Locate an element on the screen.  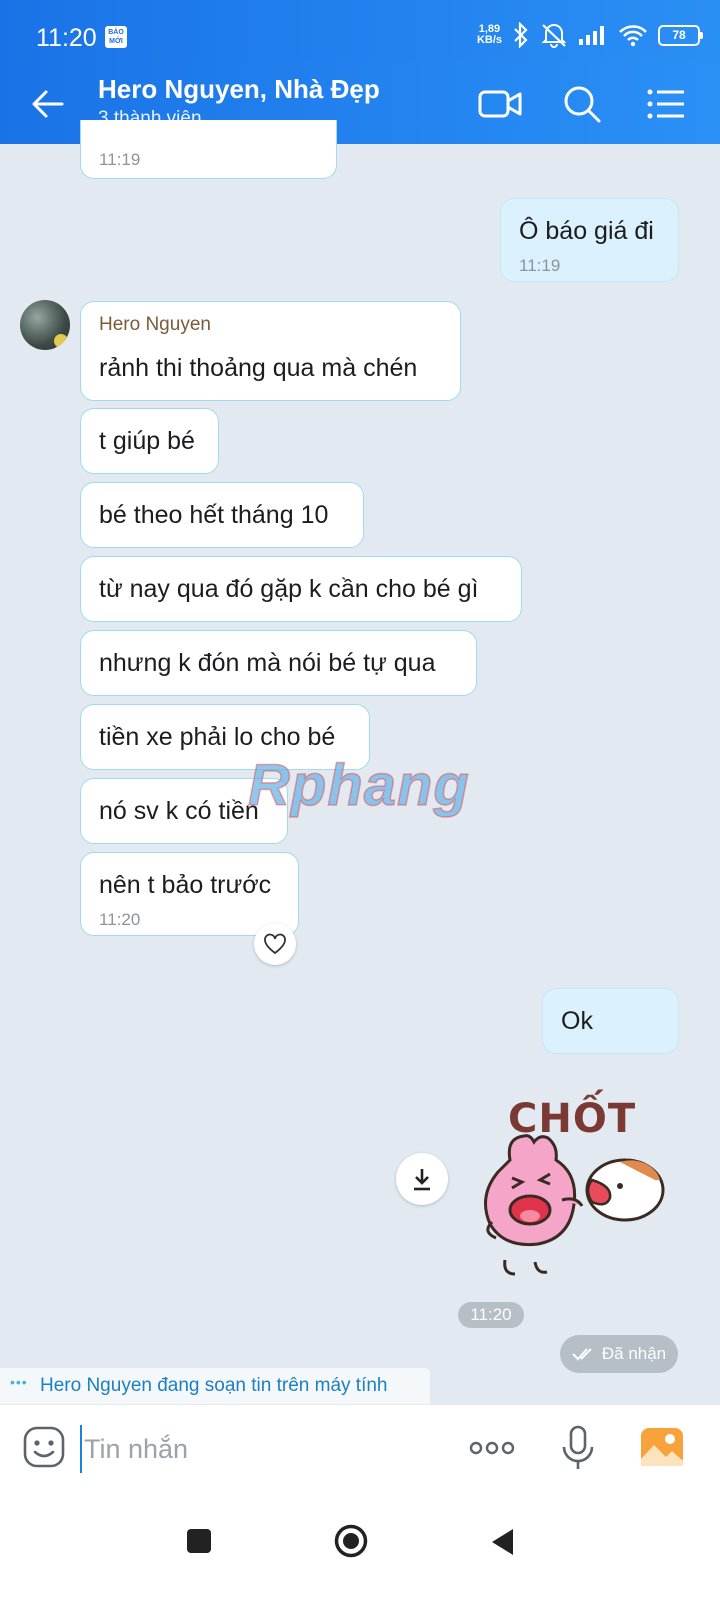
message-bubble-incoming: nhưng k đón mà nói bé tự qua is located at coordinates (278, 663).